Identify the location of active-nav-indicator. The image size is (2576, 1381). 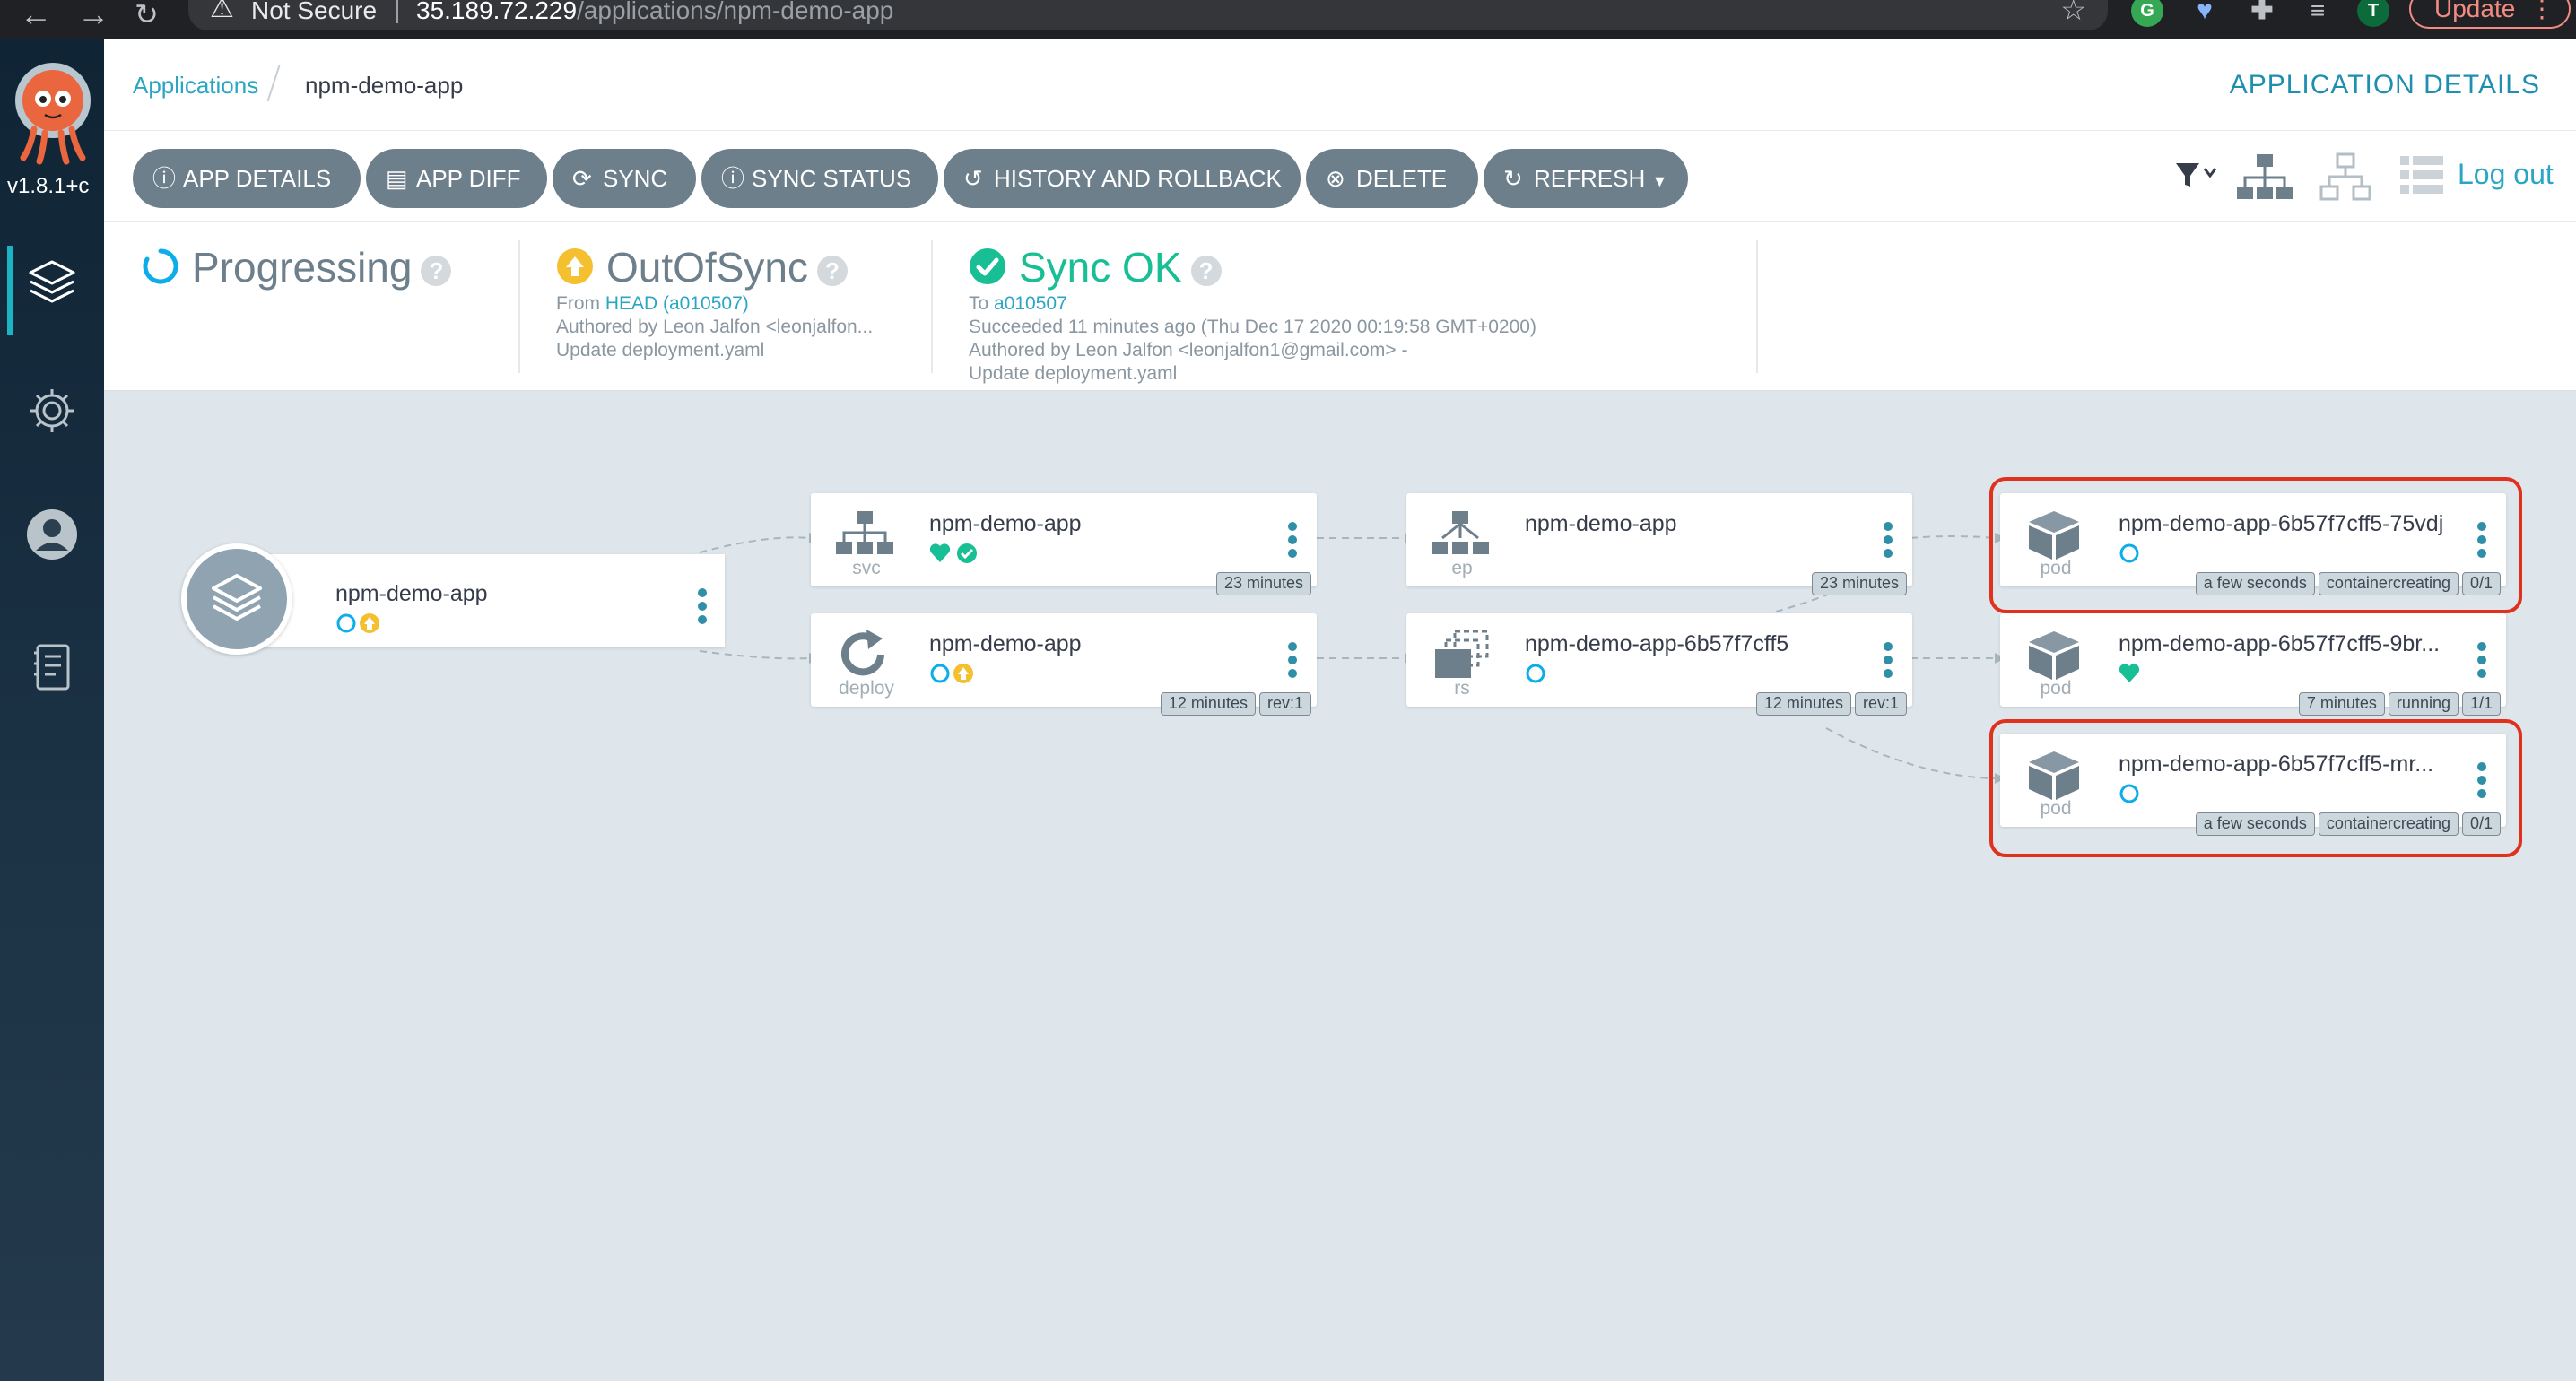
(10, 290).